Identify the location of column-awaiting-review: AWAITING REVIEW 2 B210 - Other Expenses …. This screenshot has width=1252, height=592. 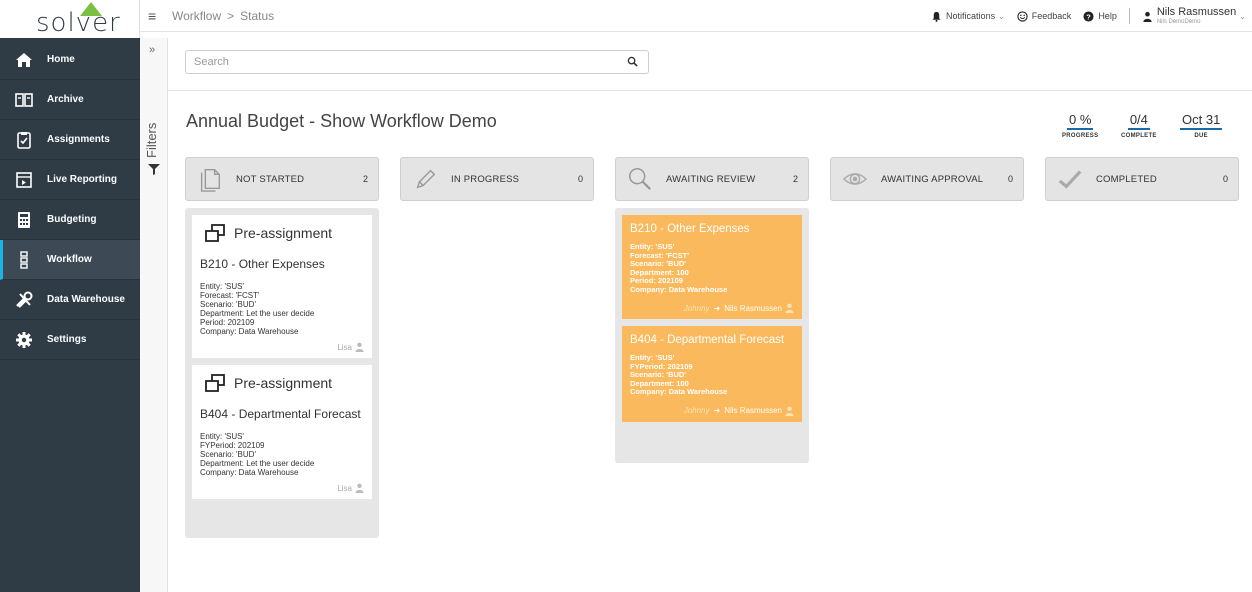
(712, 310).